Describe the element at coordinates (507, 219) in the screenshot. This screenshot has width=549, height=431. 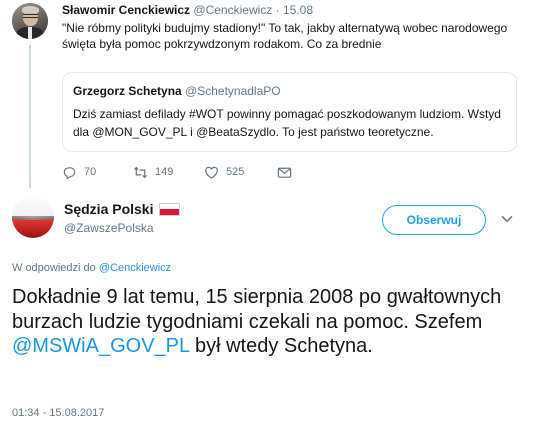
I see `chevron-down-icon` at that location.